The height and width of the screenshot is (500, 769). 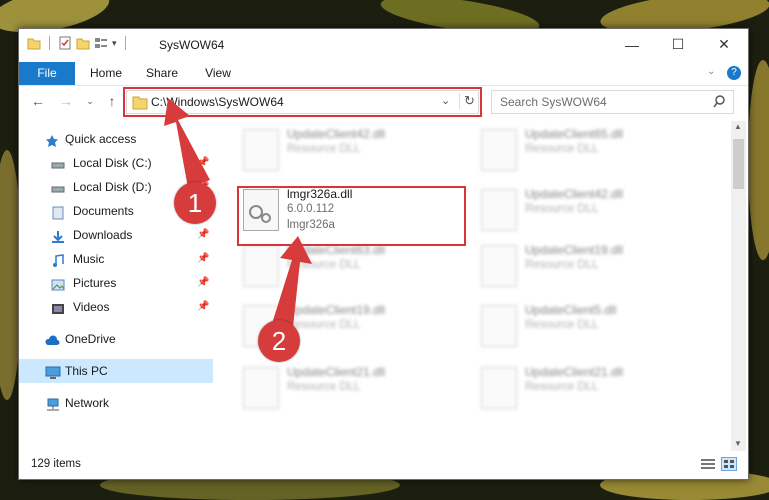 What do you see at coordinates (279, 341) in the screenshot?
I see `step-2-badge: 2` at bounding box center [279, 341].